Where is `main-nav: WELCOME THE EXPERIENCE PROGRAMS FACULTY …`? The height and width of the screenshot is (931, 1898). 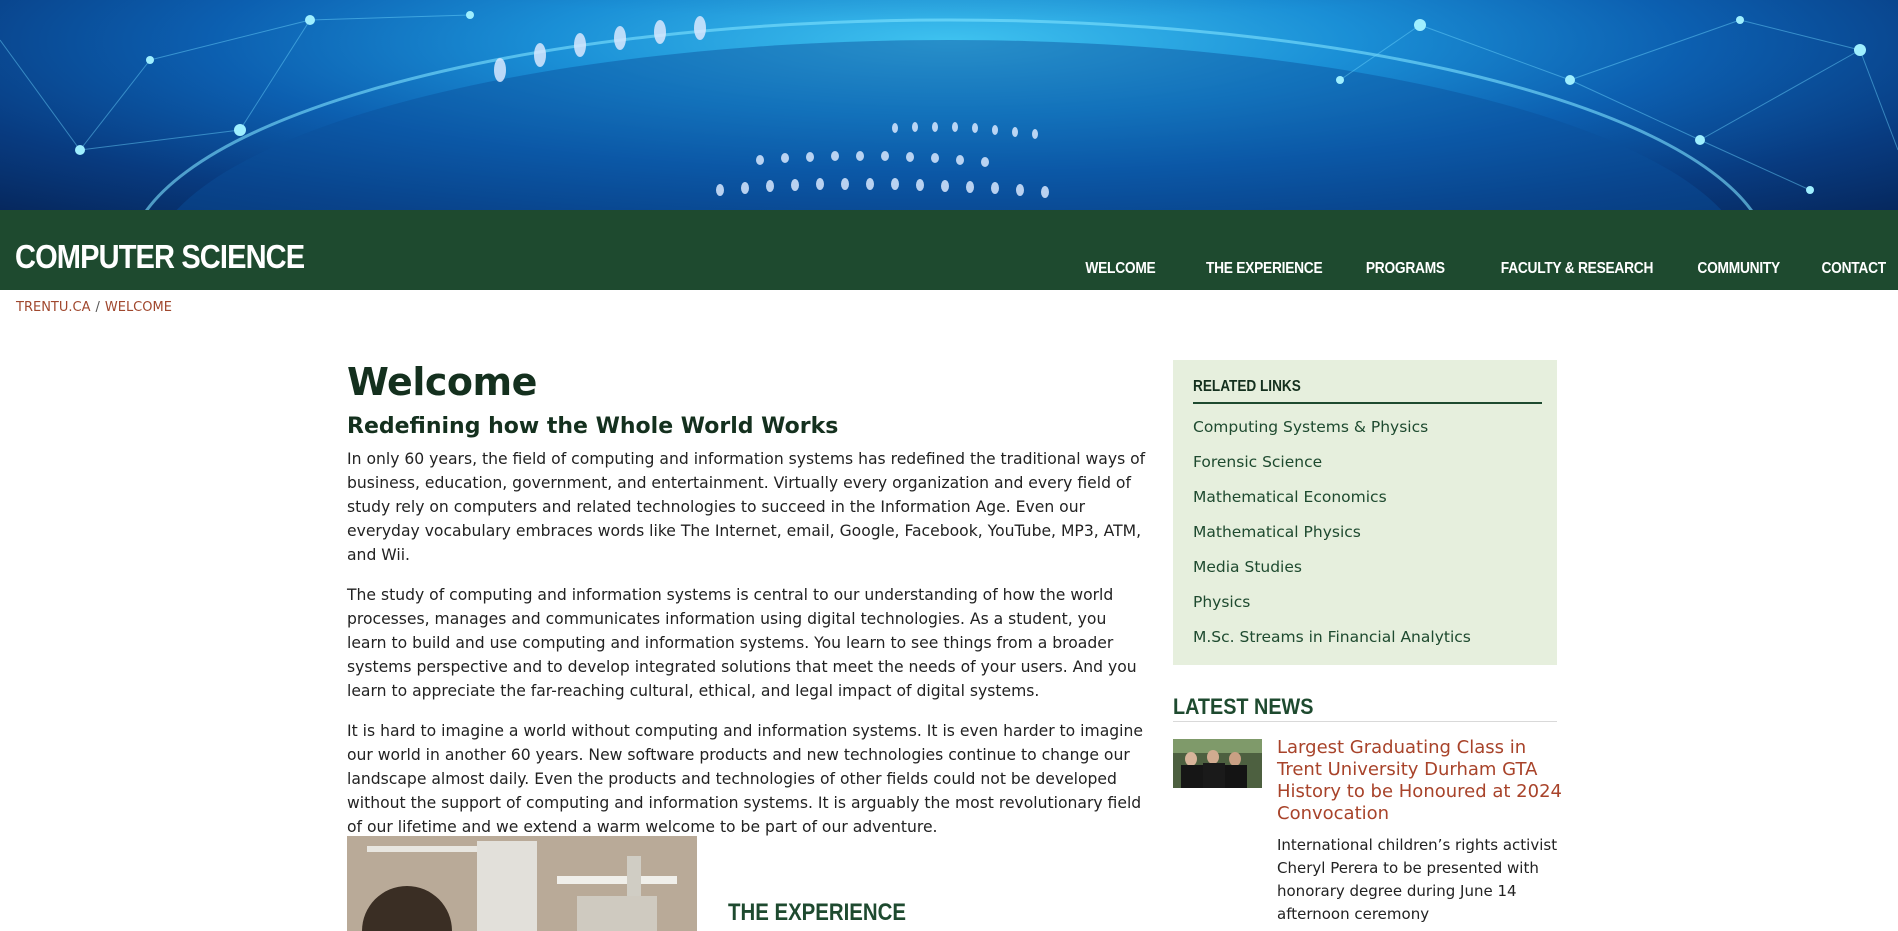
main-nav: WELCOME THE EXPERIENCE PROGRAMS FACULTY … is located at coordinates (1465, 273).